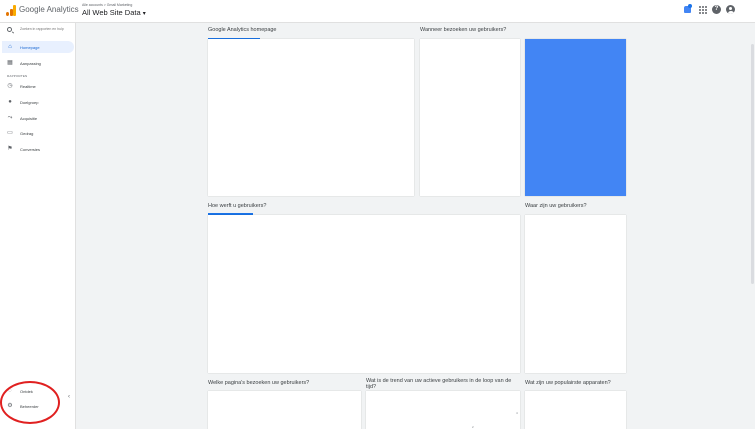 This screenshot has width=755, height=429. What do you see at coordinates (556, 206) in the screenshot?
I see `card-title-where: Waar zijn uw gebruikers?` at bounding box center [556, 206].